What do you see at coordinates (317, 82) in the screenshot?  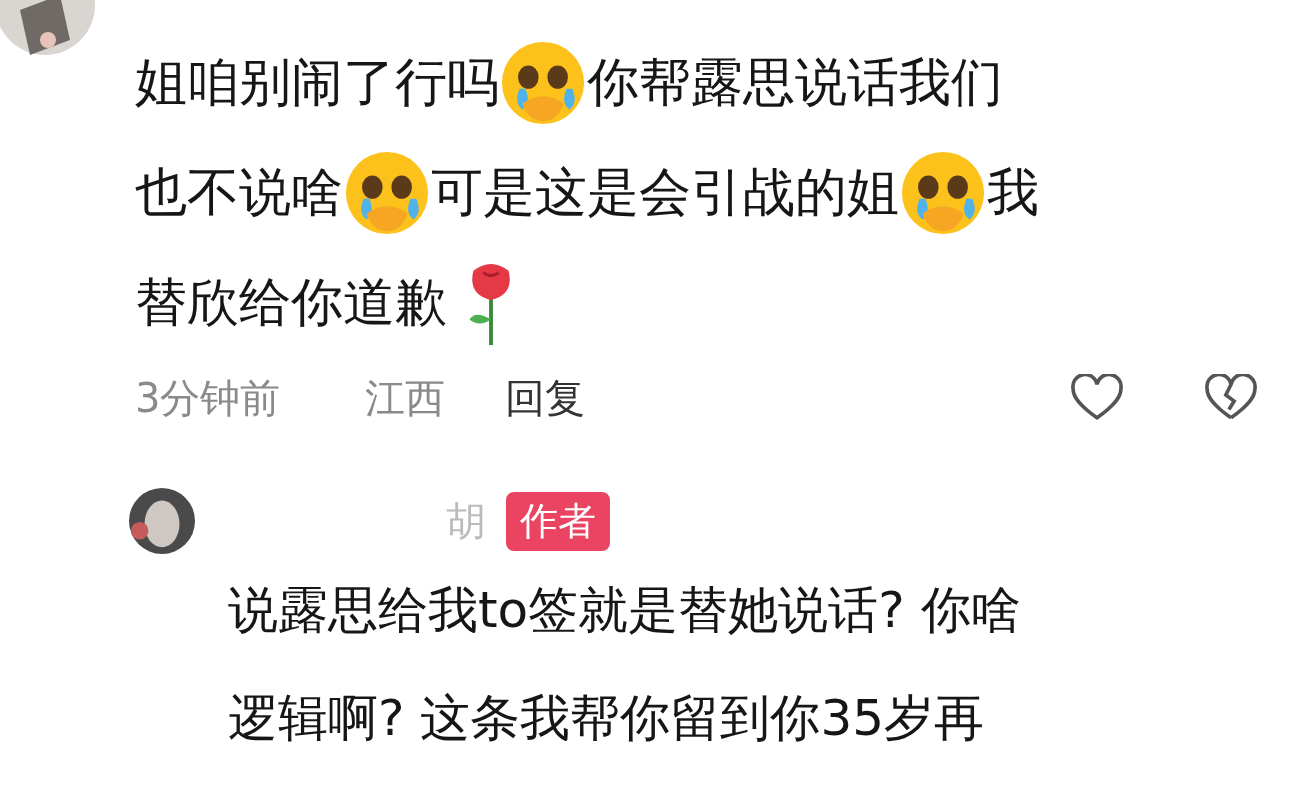 I see `comment-text: 姐咱别闹了行吗` at bounding box center [317, 82].